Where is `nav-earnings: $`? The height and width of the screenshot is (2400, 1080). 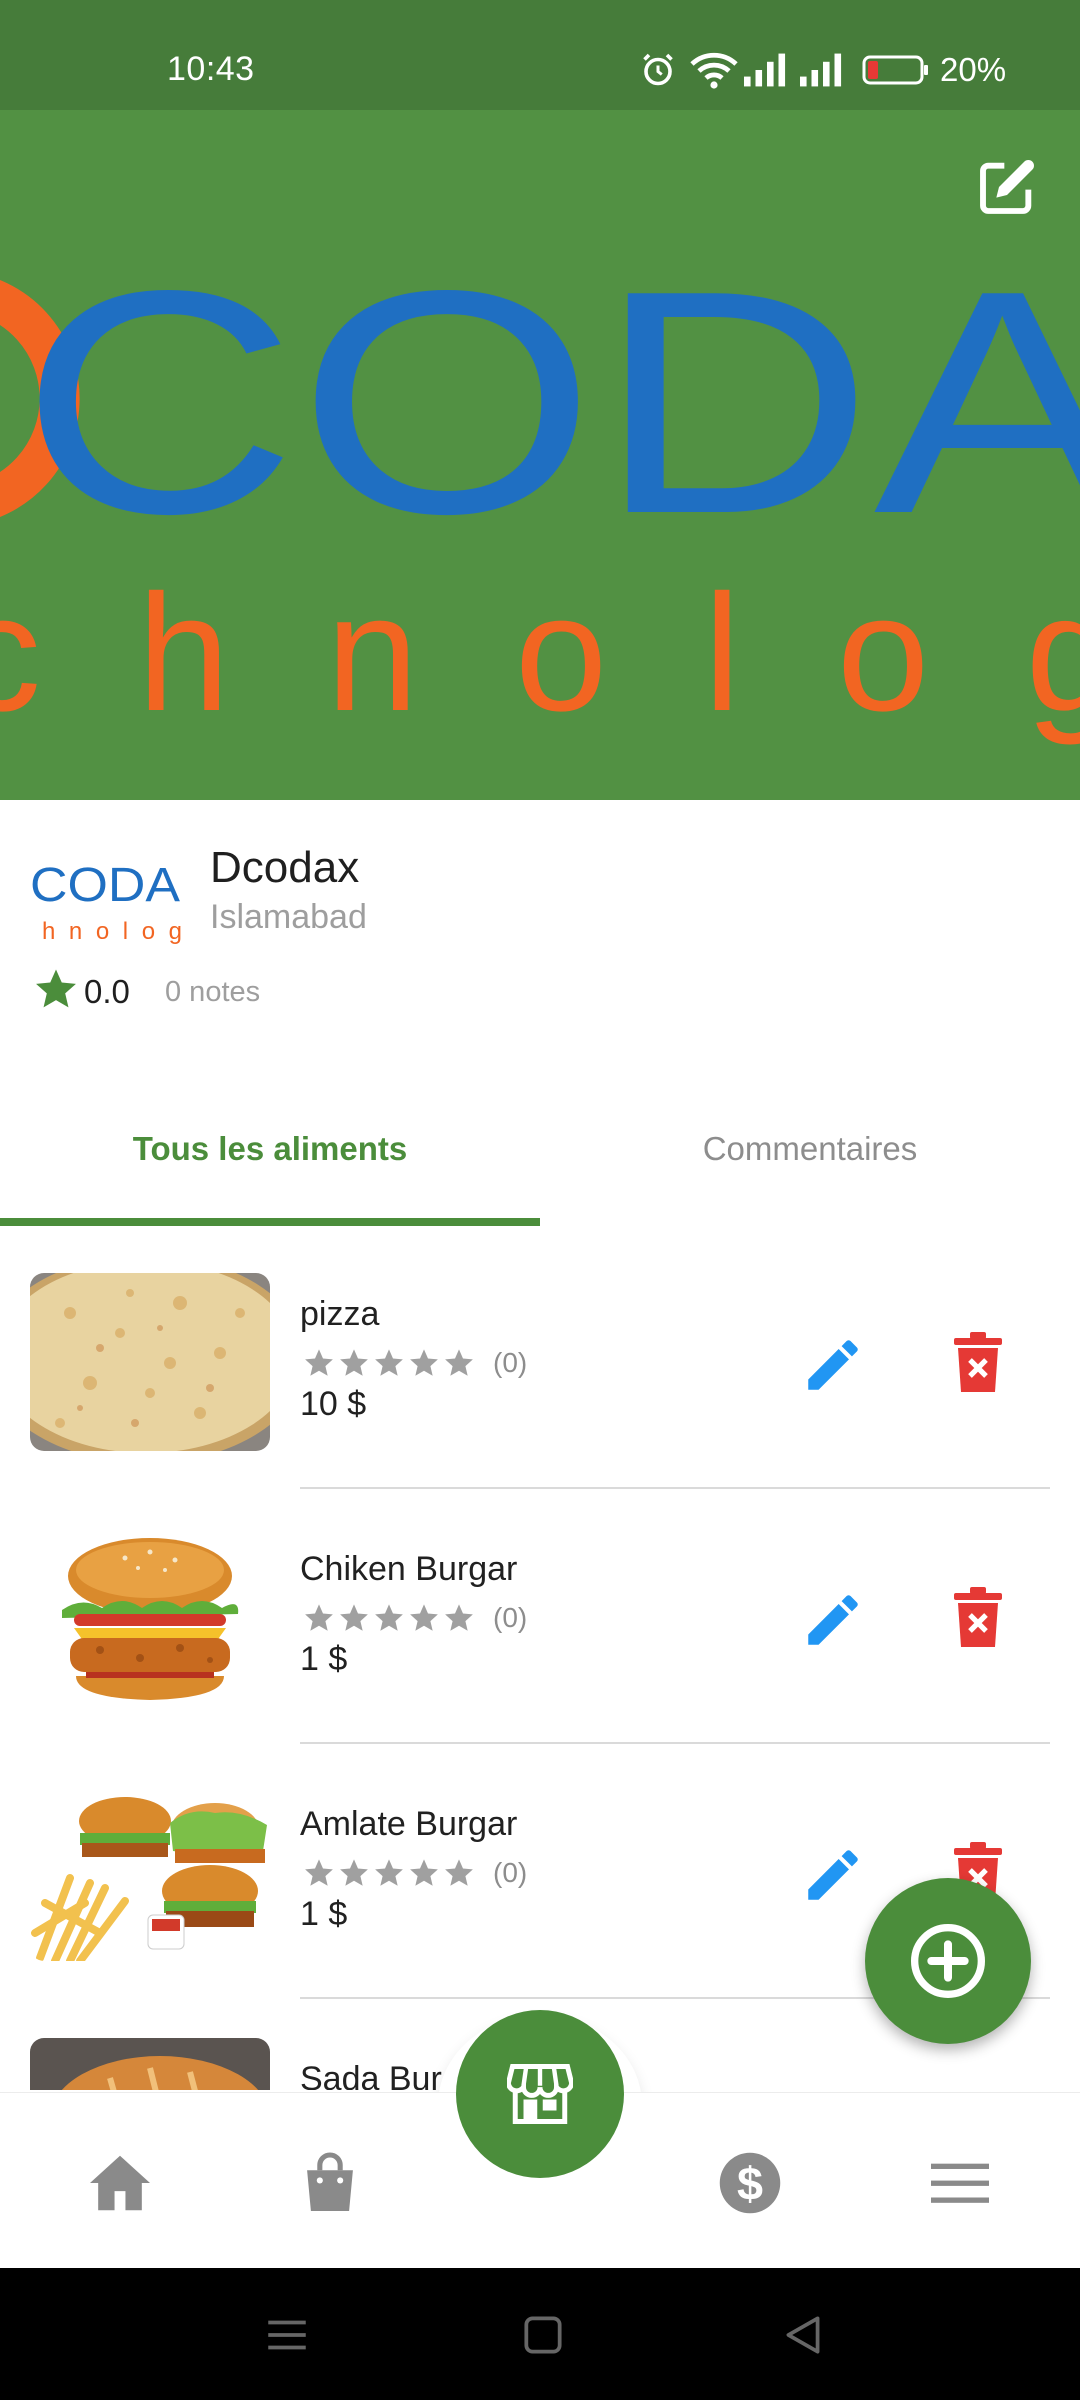
nav-earnings: $ is located at coordinates (750, 2183).